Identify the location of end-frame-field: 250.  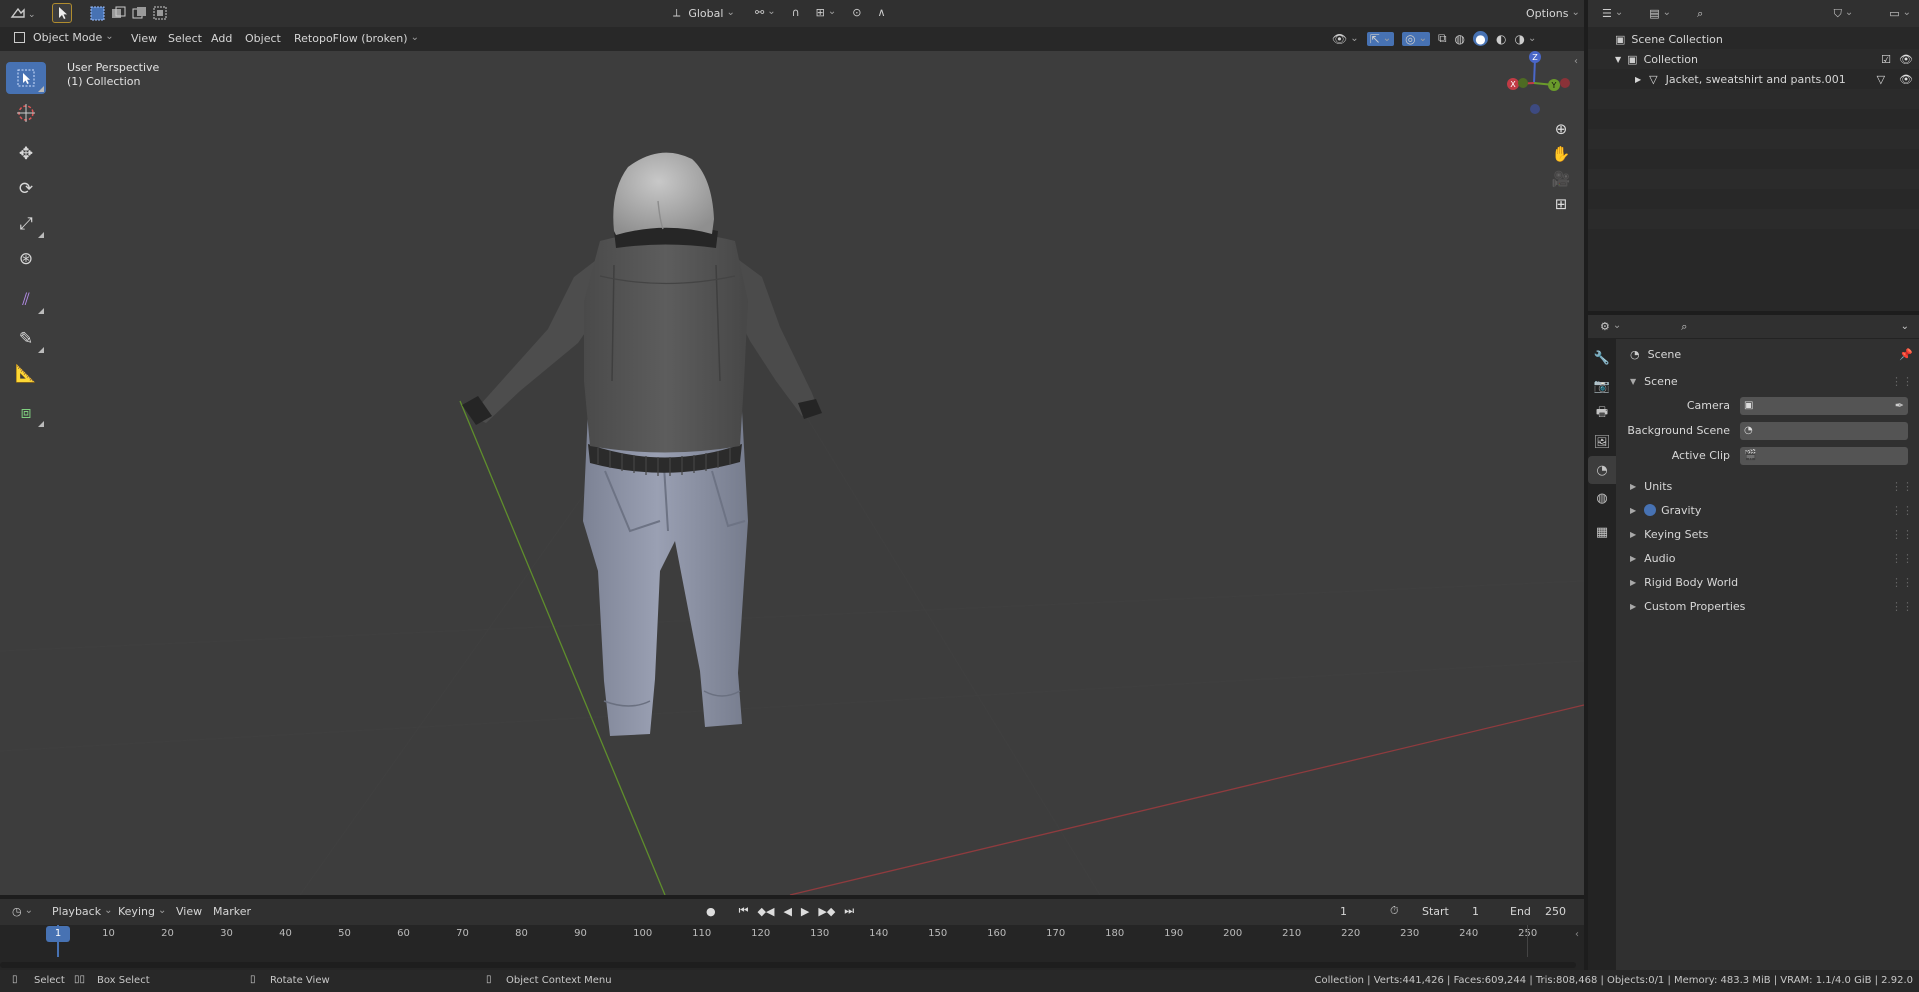
(1555, 911).